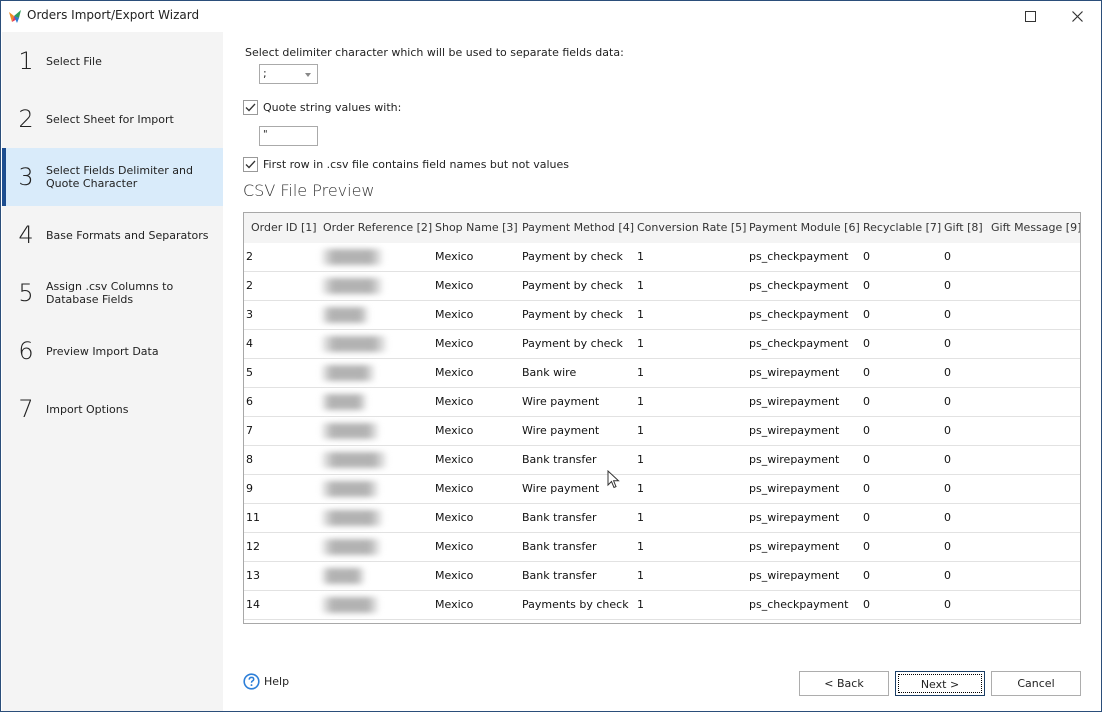  I want to click on mouse-cursor-icon, so click(613, 479).